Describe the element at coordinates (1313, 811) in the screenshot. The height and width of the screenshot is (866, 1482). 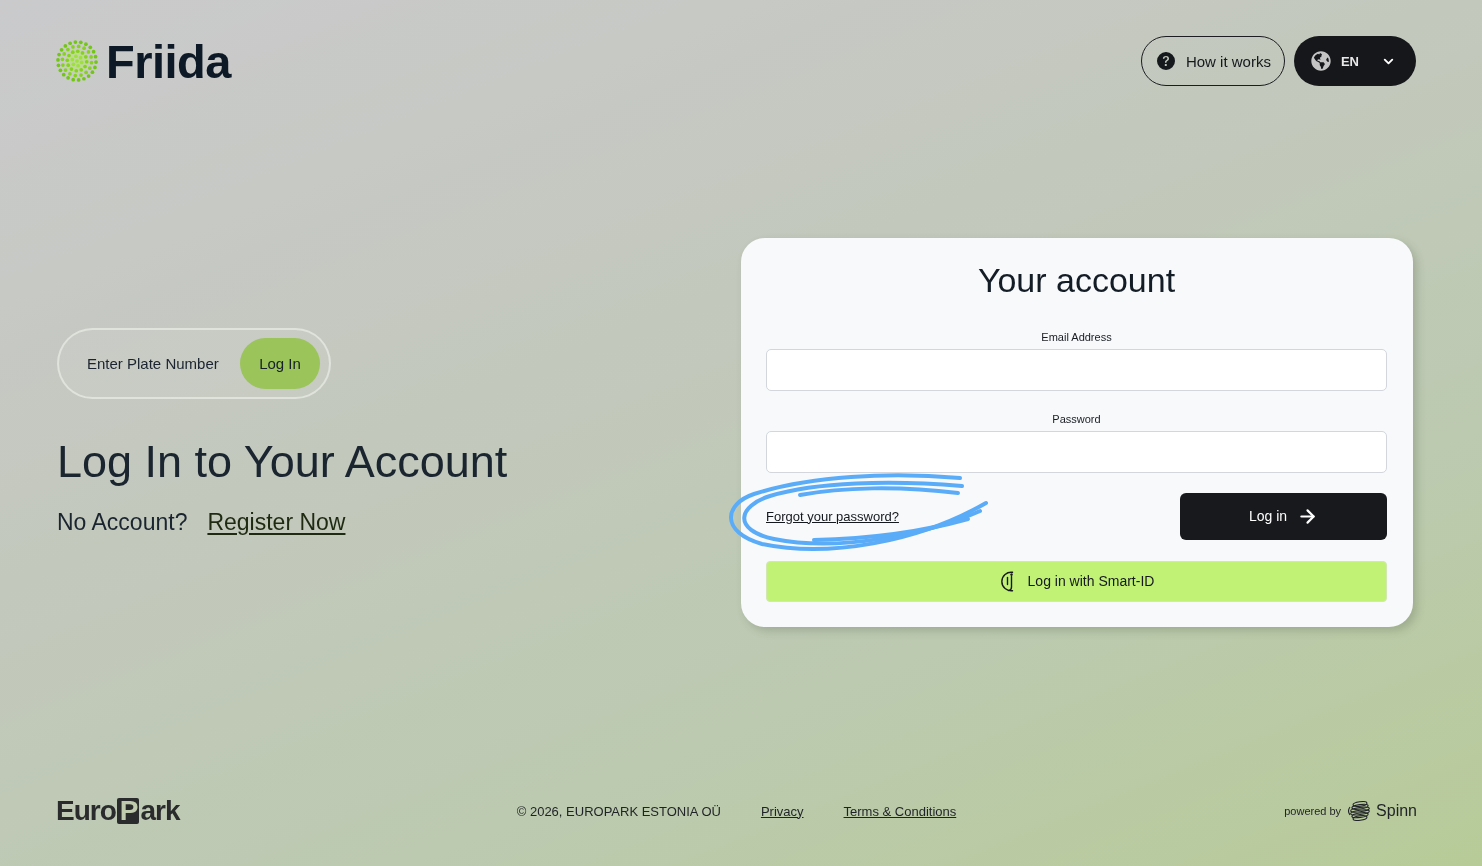
I see `powered-by-text: powered by` at that location.